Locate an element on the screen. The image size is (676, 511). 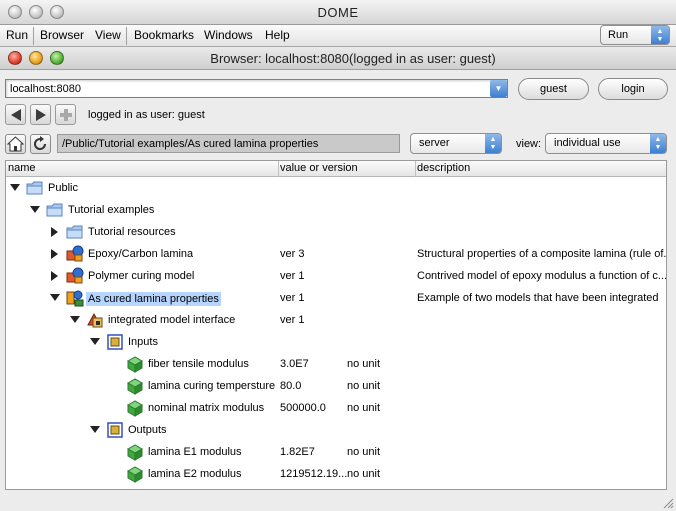
login-button: login is located at coordinates (633, 89).